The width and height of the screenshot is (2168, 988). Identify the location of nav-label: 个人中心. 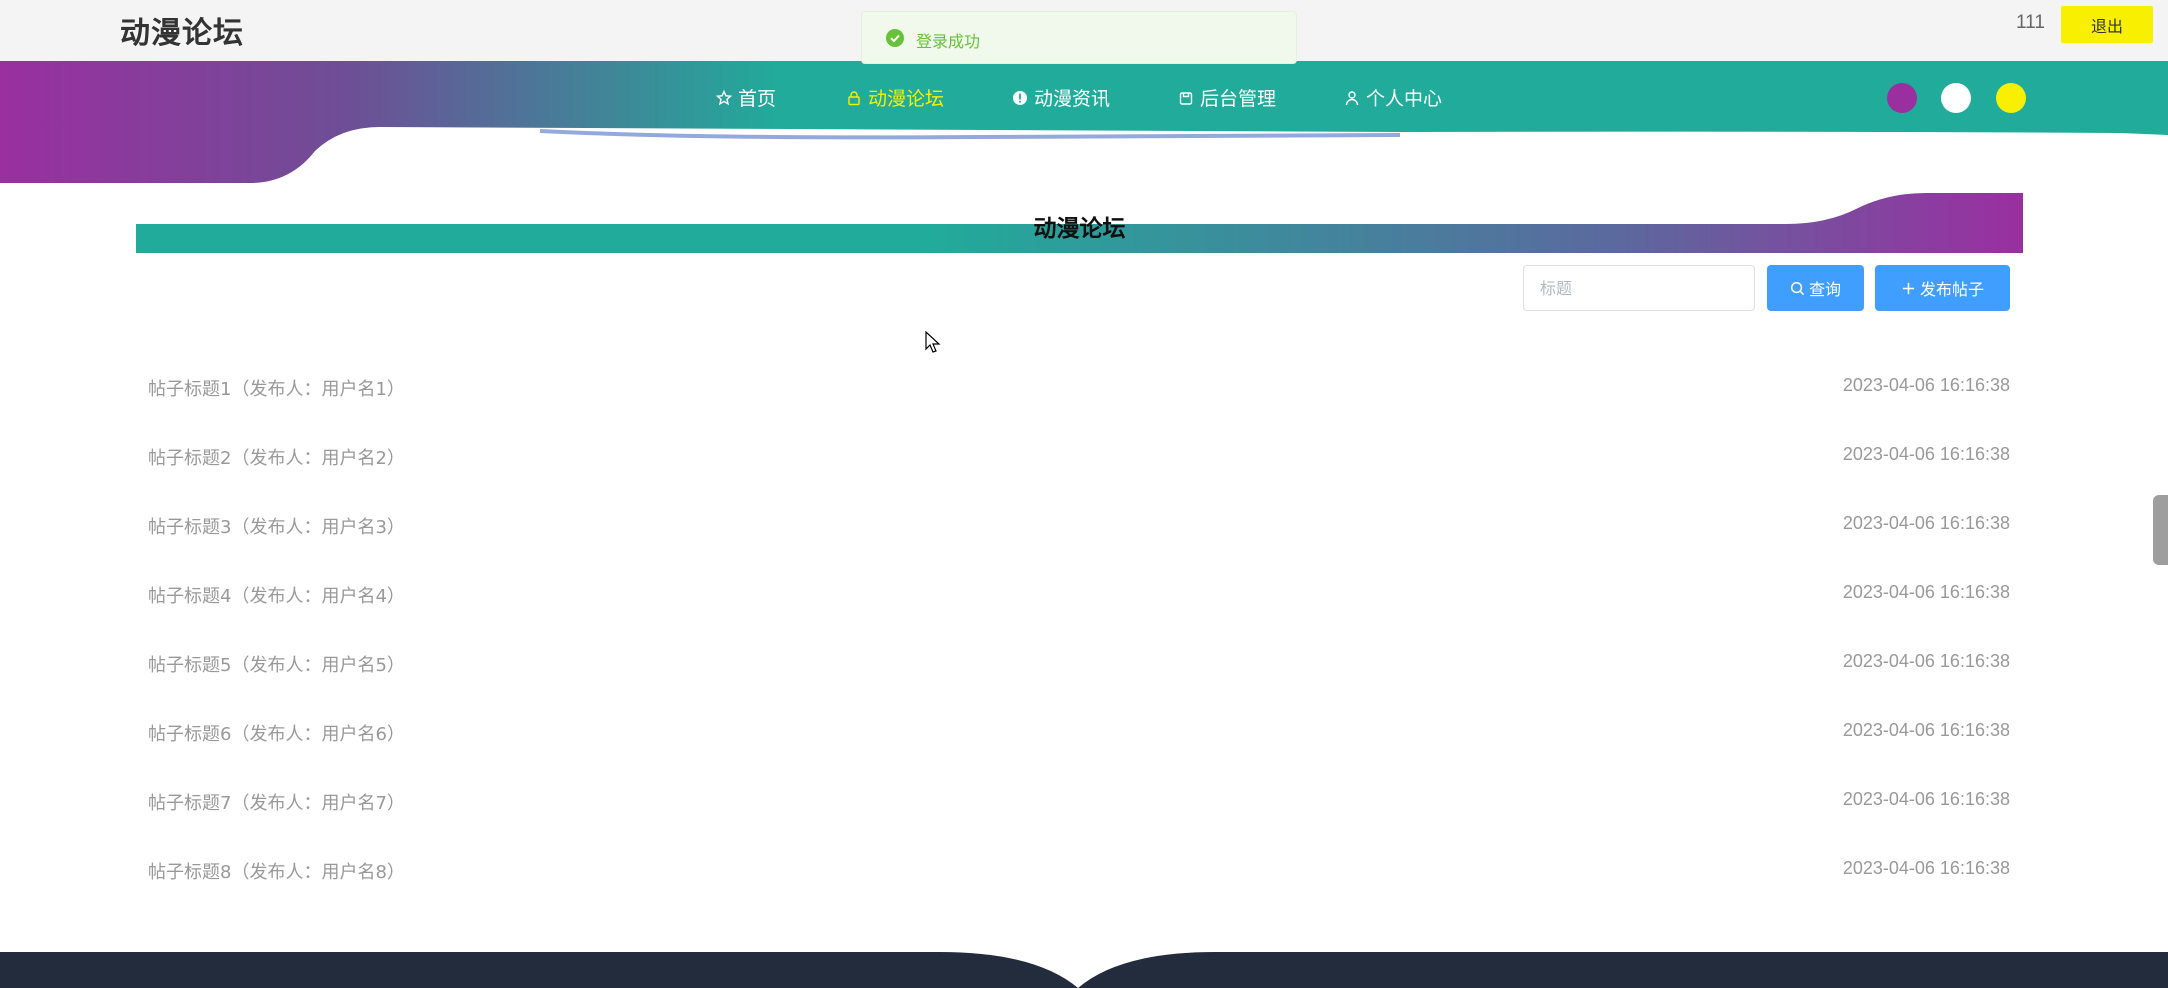
(1404, 99).